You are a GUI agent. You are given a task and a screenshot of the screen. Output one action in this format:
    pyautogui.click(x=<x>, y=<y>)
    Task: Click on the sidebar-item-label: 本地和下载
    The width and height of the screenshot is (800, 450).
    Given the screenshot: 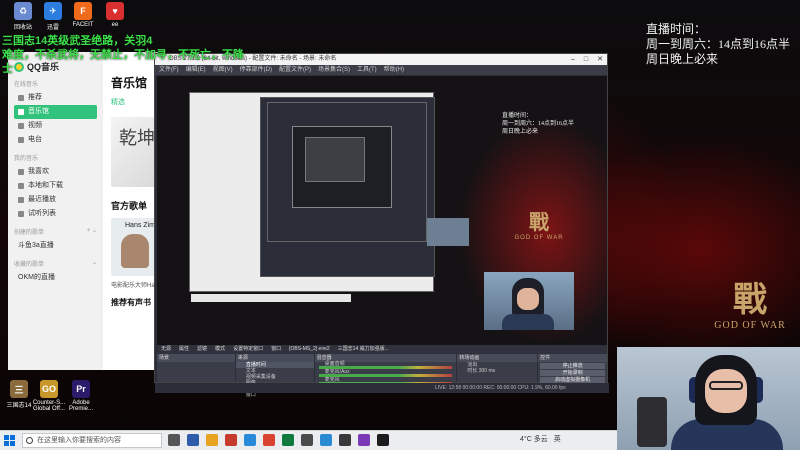 What is the action you would take?
    pyautogui.click(x=45, y=185)
    